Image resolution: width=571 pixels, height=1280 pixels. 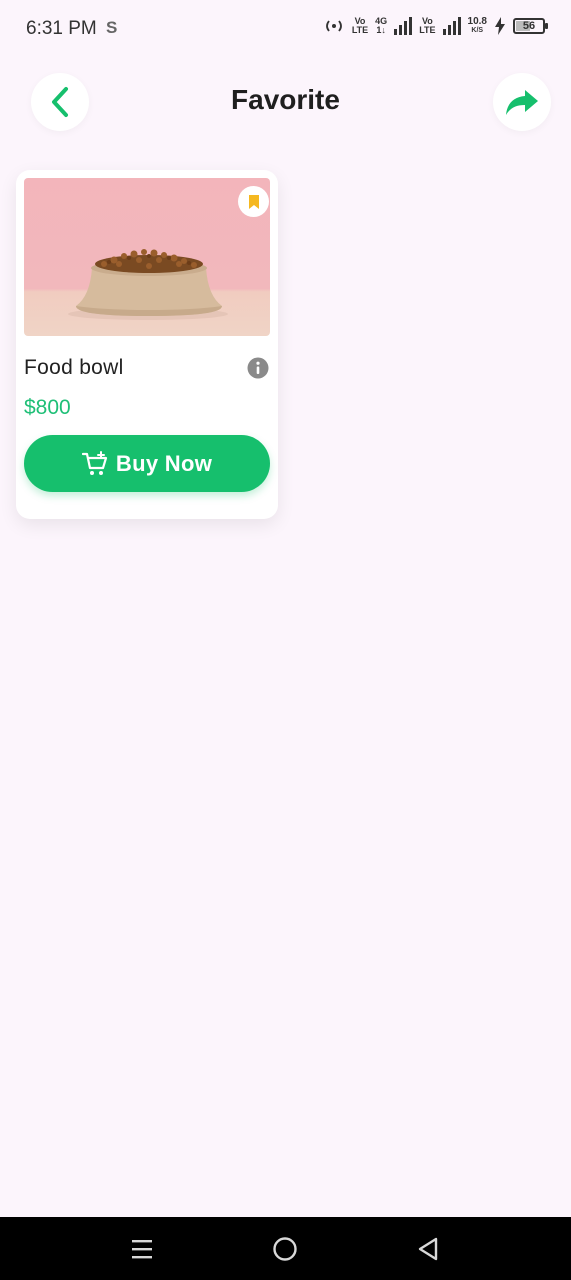 What do you see at coordinates (530, 26) in the screenshot?
I see `battery-icon: 56` at bounding box center [530, 26].